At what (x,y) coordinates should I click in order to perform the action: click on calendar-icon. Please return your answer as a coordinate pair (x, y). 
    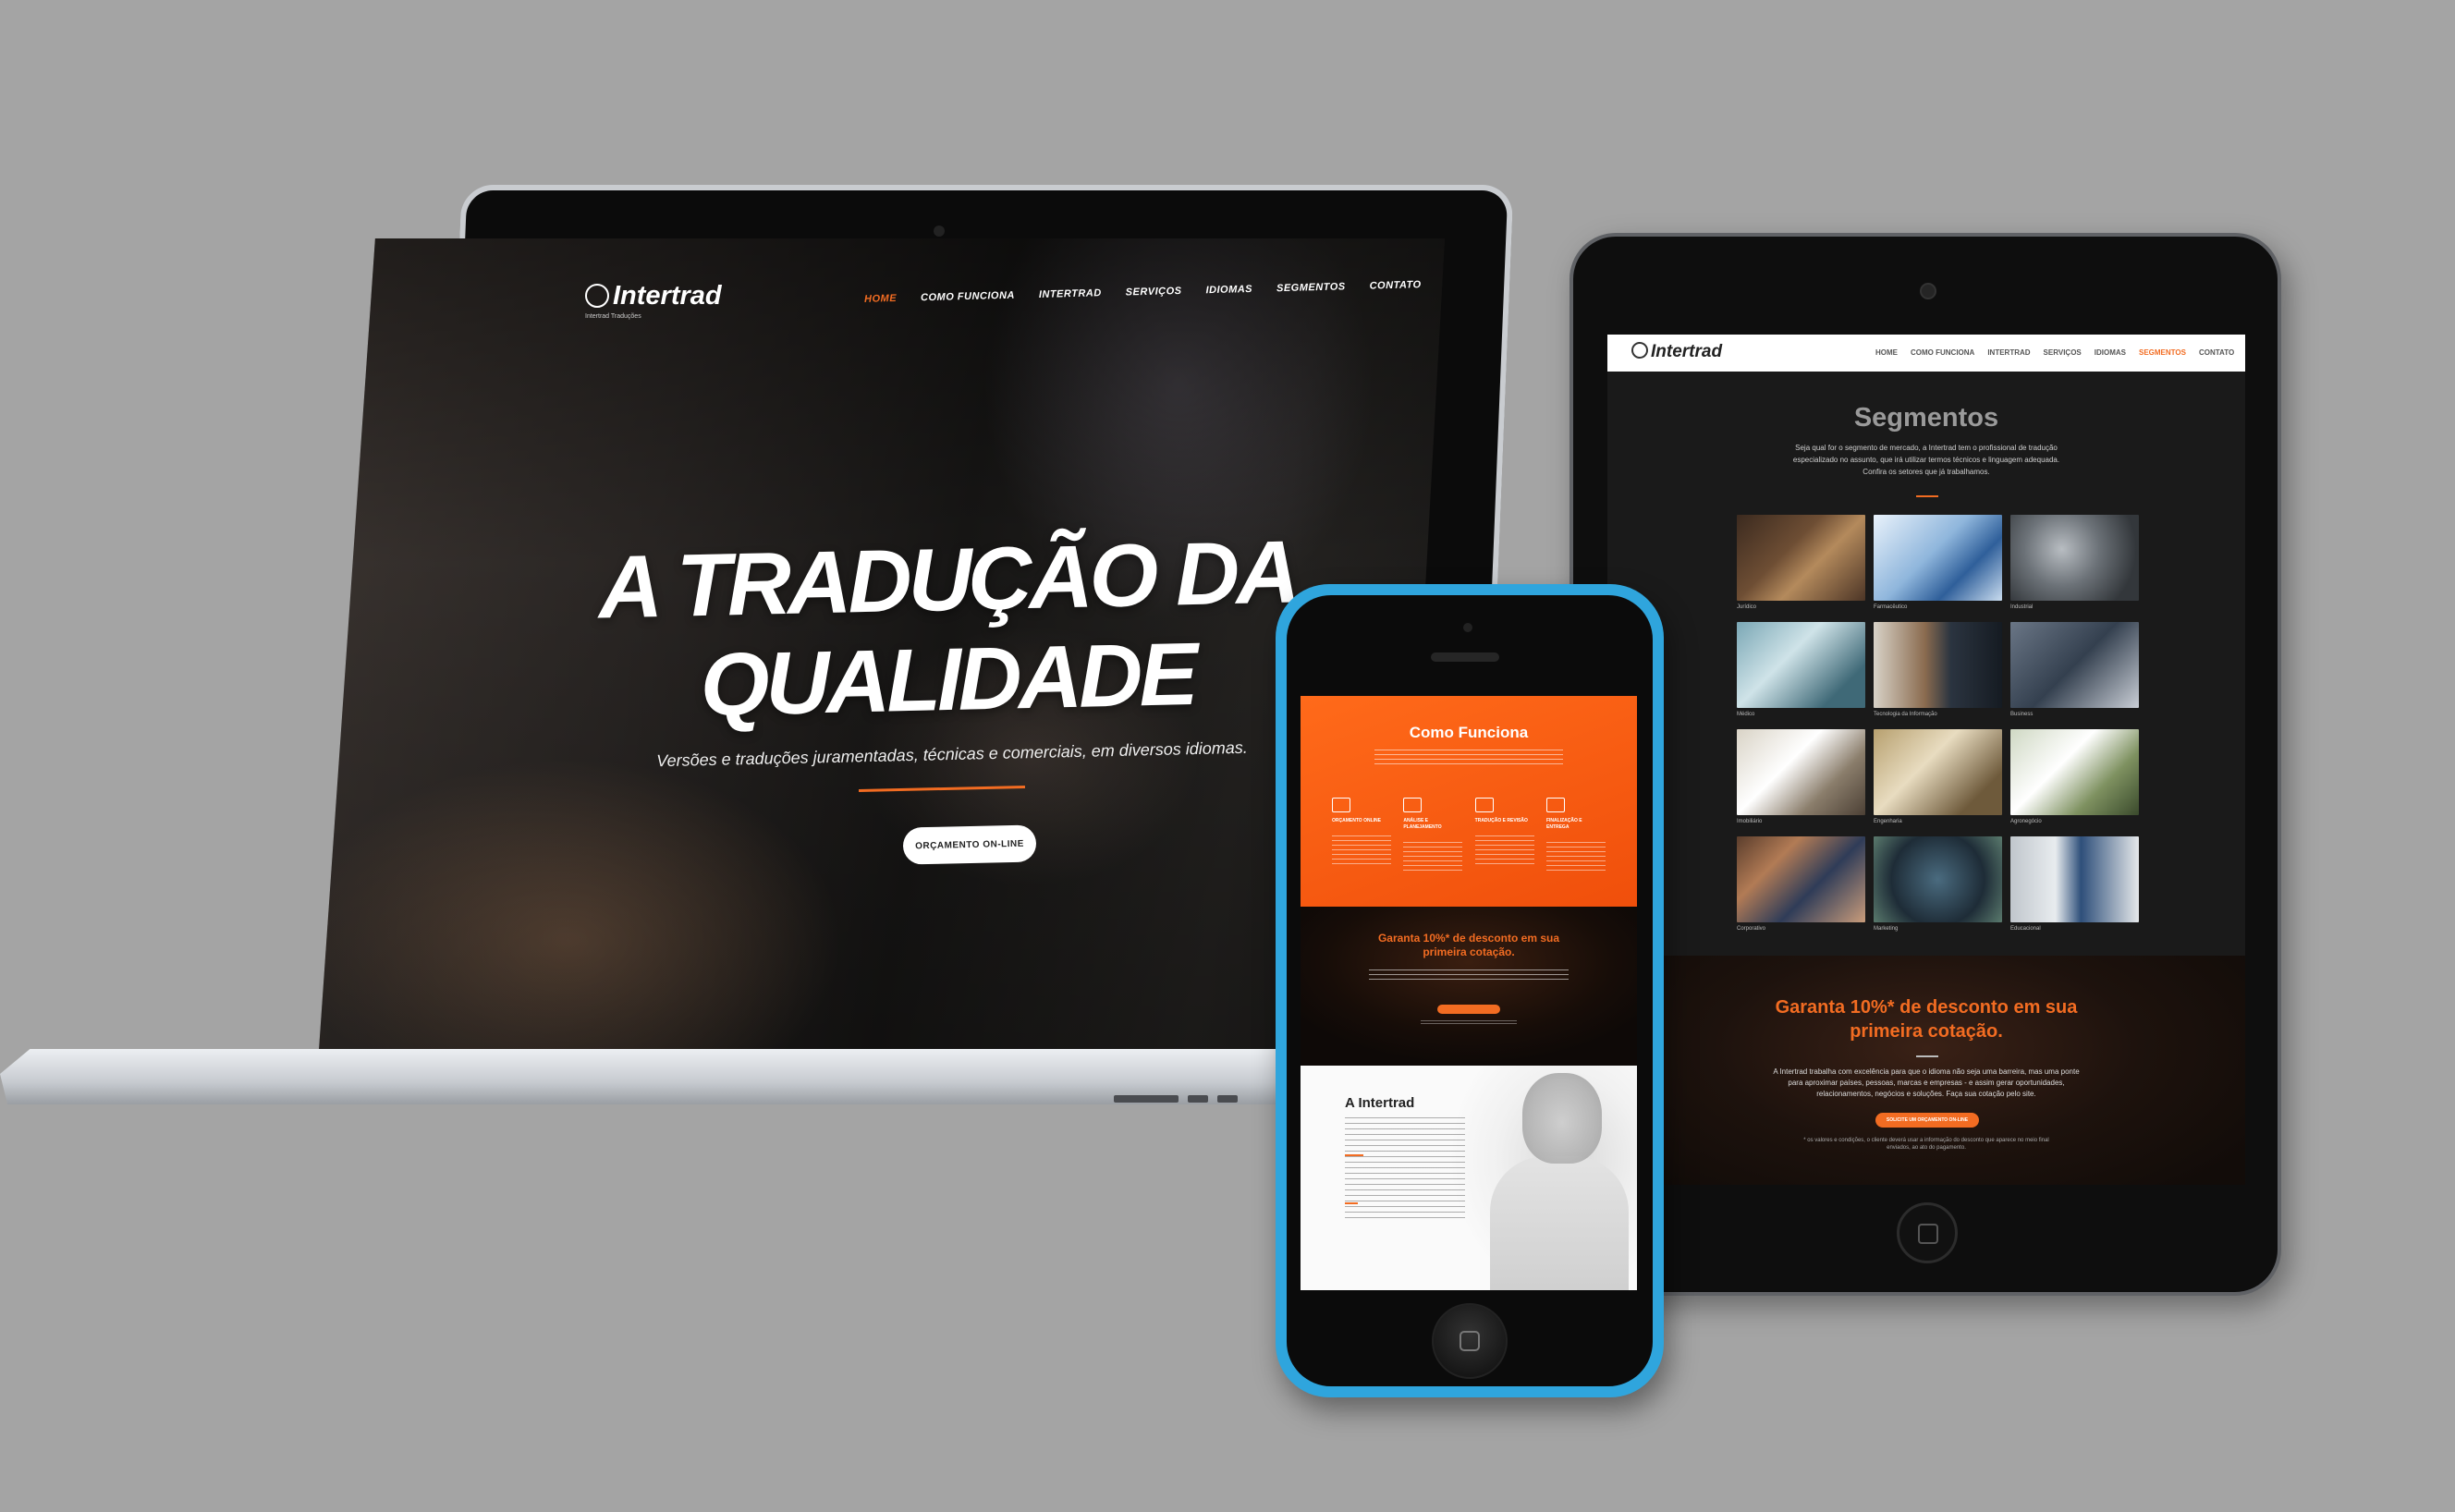
    Looking at the image, I should click on (1413, 805).